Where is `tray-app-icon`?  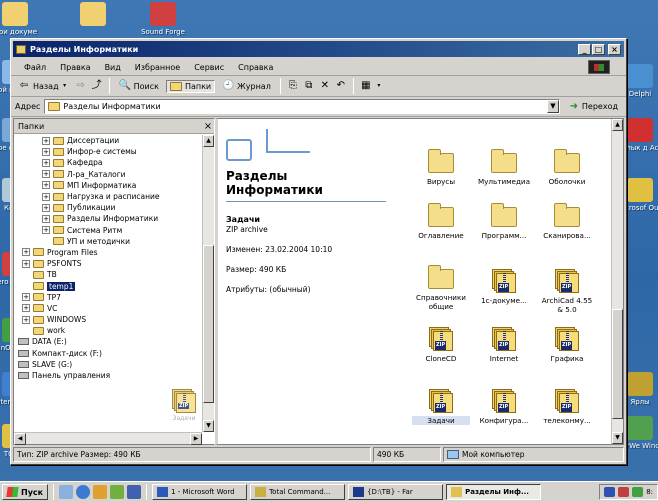
tray-app-icon is located at coordinates (624, 492).